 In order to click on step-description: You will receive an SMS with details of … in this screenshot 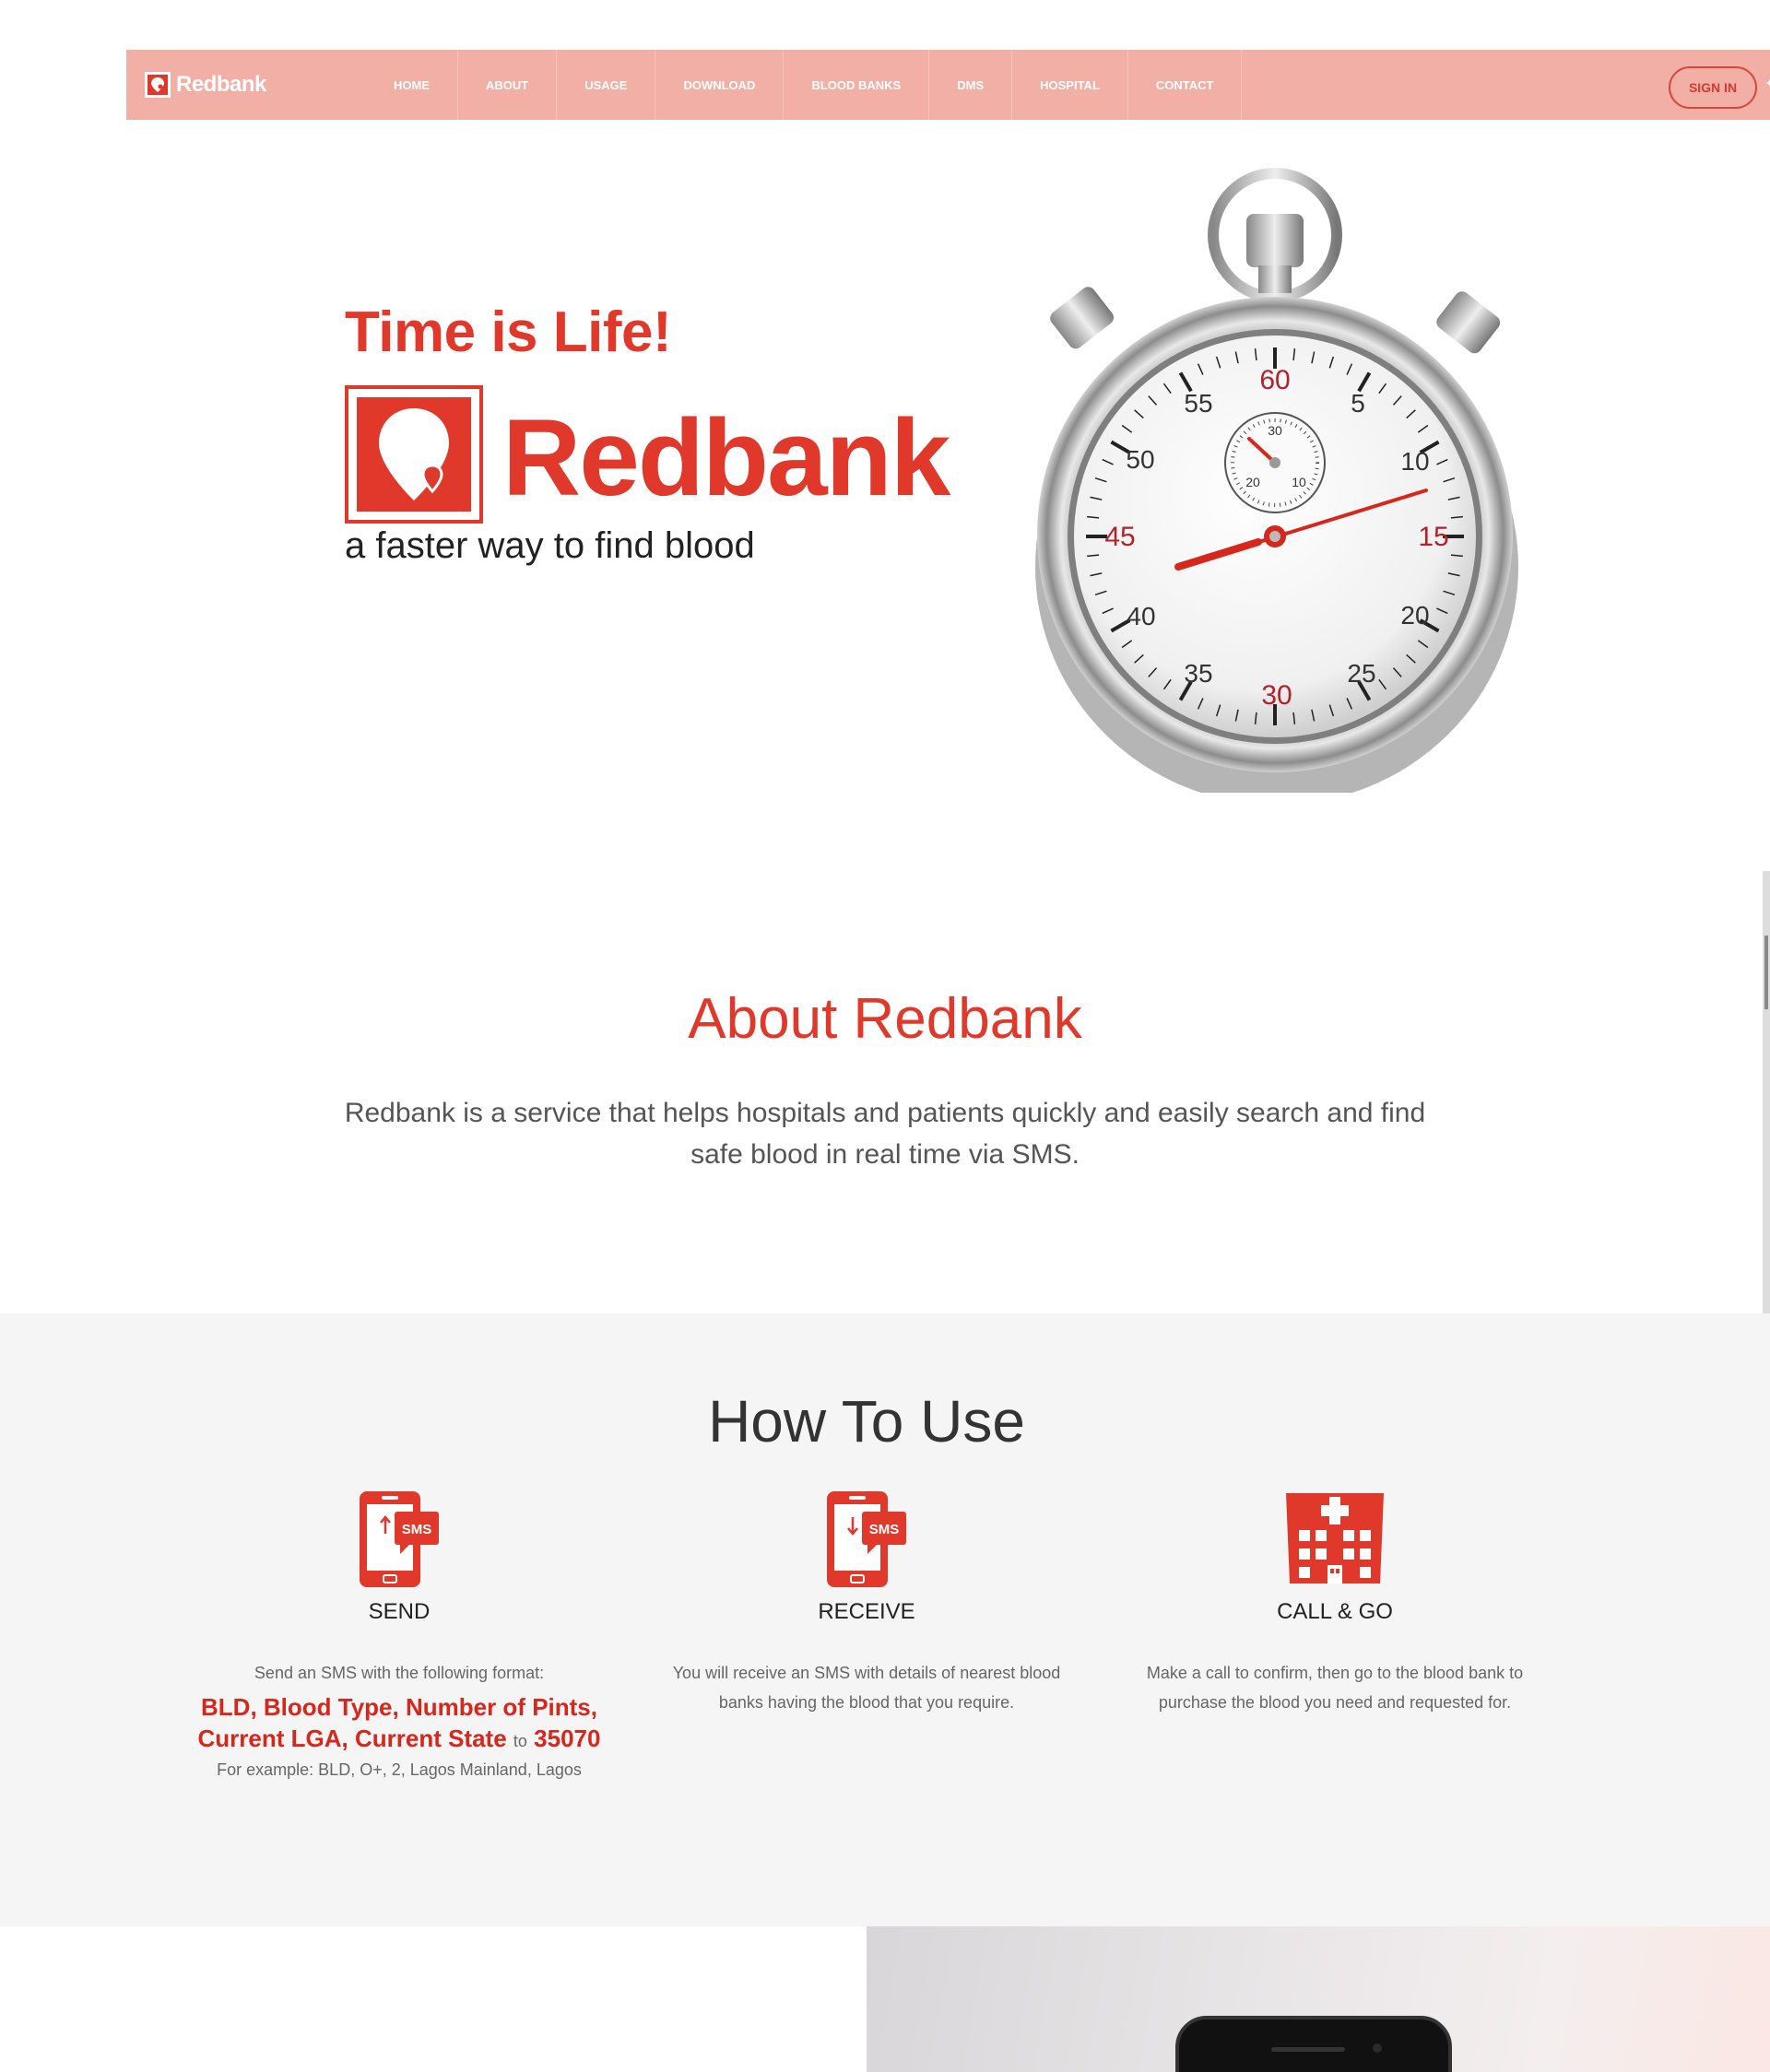, I will do `click(866, 1688)`.